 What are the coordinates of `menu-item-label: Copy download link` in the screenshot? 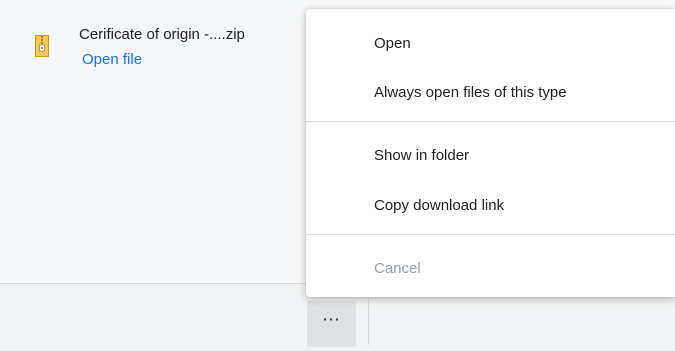 It's located at (439, 205).